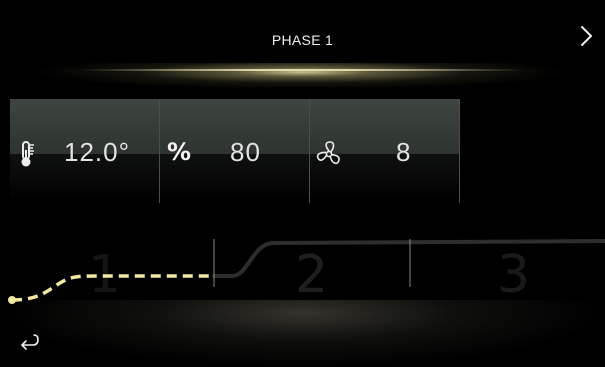 The image size is (605, 367). I want to click on fan-icon, so click(329, 154).